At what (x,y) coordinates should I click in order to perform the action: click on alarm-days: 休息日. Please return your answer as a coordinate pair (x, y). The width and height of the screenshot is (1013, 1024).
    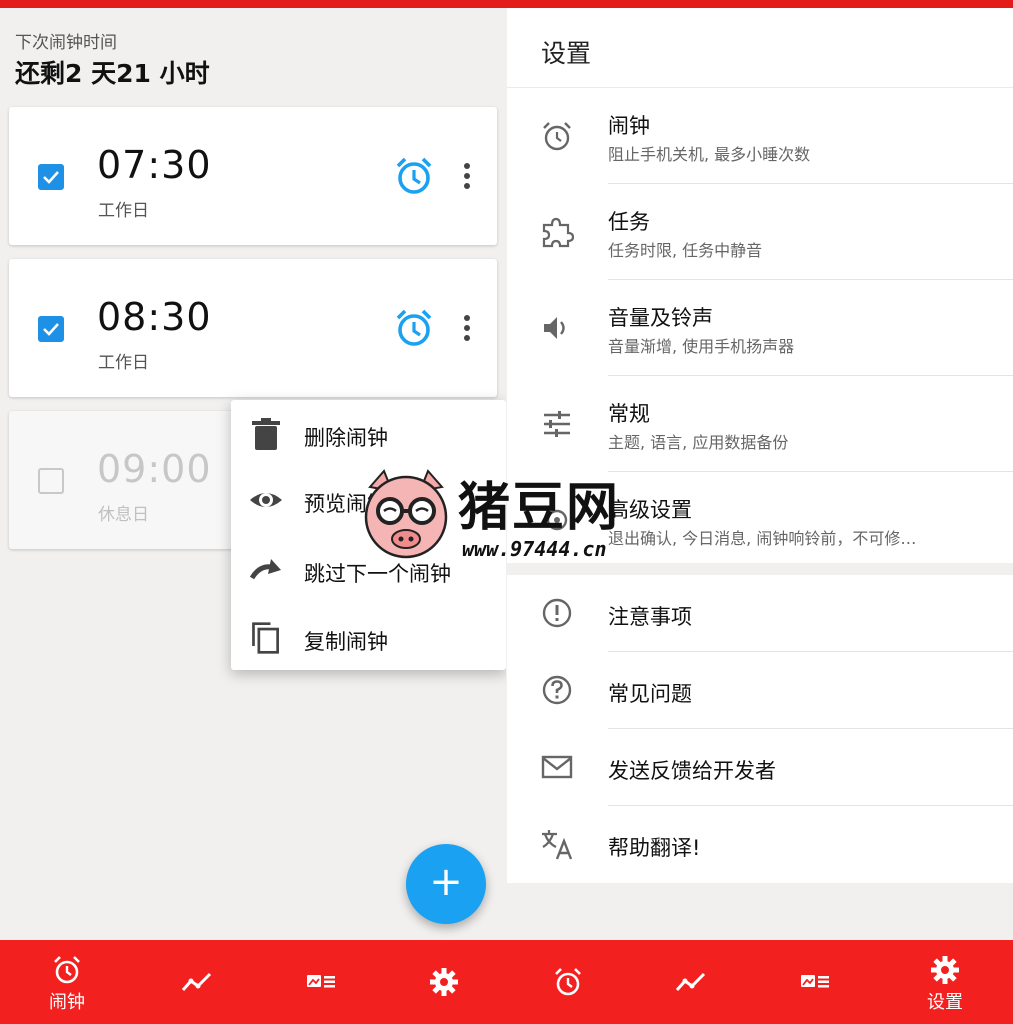
    Looking at the image, I should click on (123, 515).